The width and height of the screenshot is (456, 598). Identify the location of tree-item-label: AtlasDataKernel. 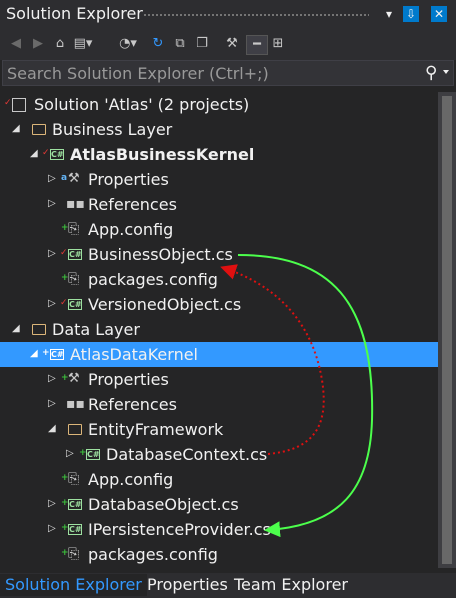
(134, 354).